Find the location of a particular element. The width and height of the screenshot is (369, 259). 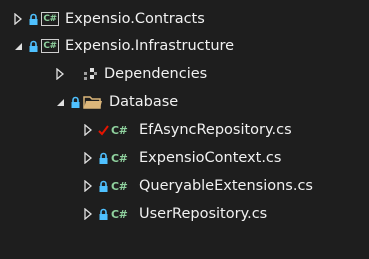

dependencies-icon is located at coordinates (90, 74).